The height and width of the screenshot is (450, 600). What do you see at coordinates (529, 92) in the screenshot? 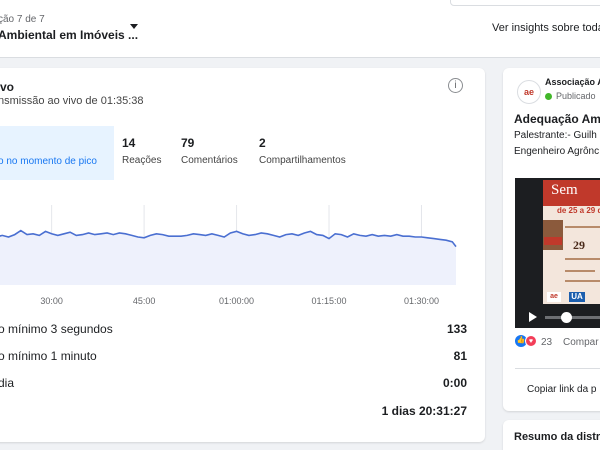
I see `avatar: ae` at bounding box center [529, 92].